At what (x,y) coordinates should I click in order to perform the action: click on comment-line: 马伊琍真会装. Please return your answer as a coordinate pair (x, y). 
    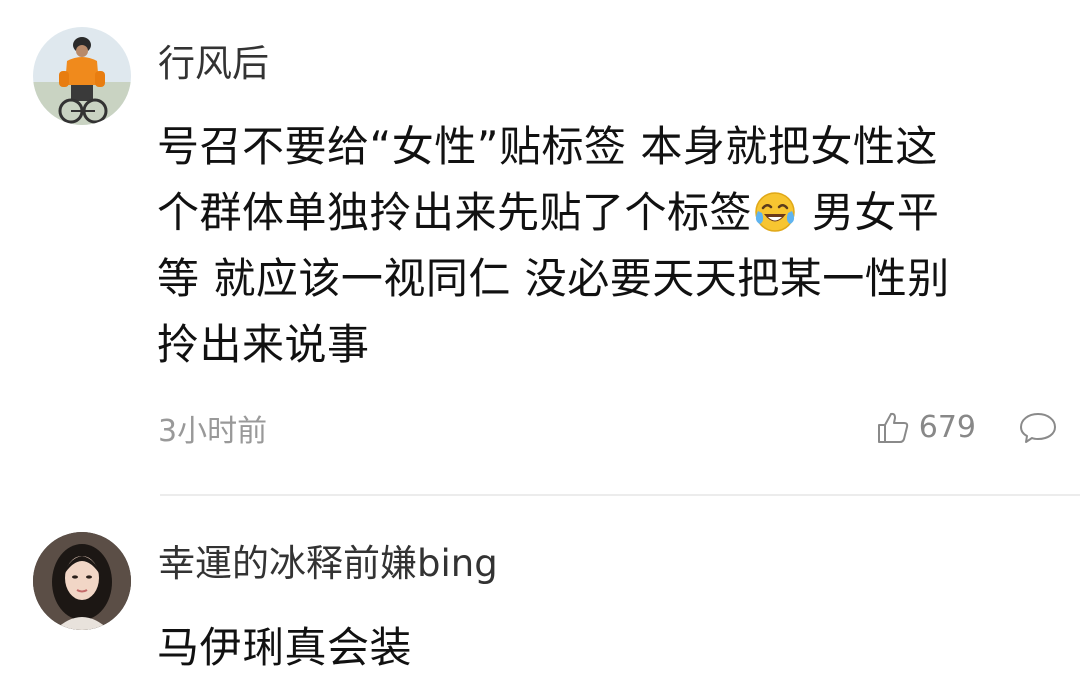
    Looking at the image, I should click on (285, 647).